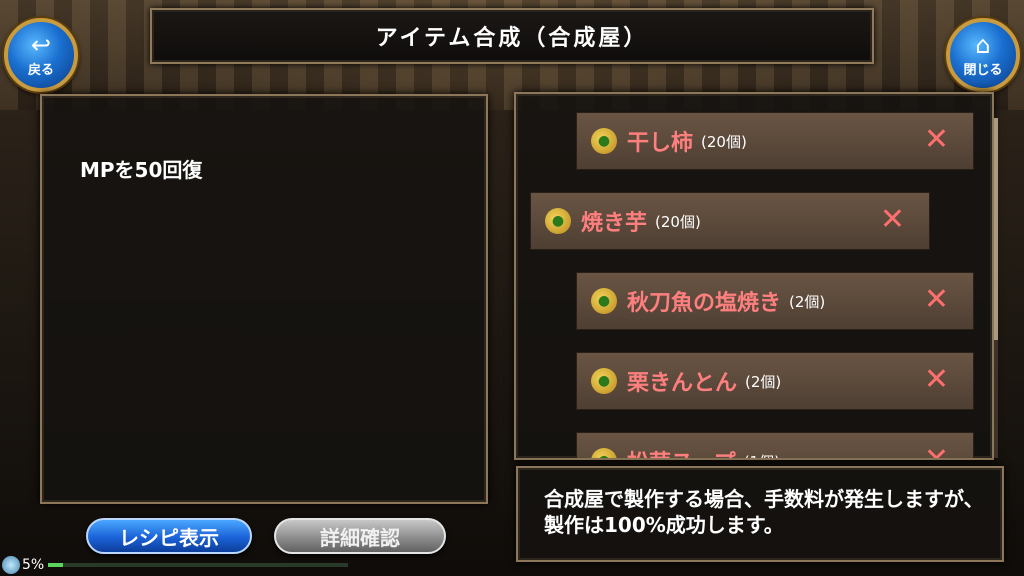 This screenshot has width=1024, height=576. I want to click on info-panel: 合成屋で製作する場合、手数料が発生しますが、製作は100%成功します。, so click(760, 514).